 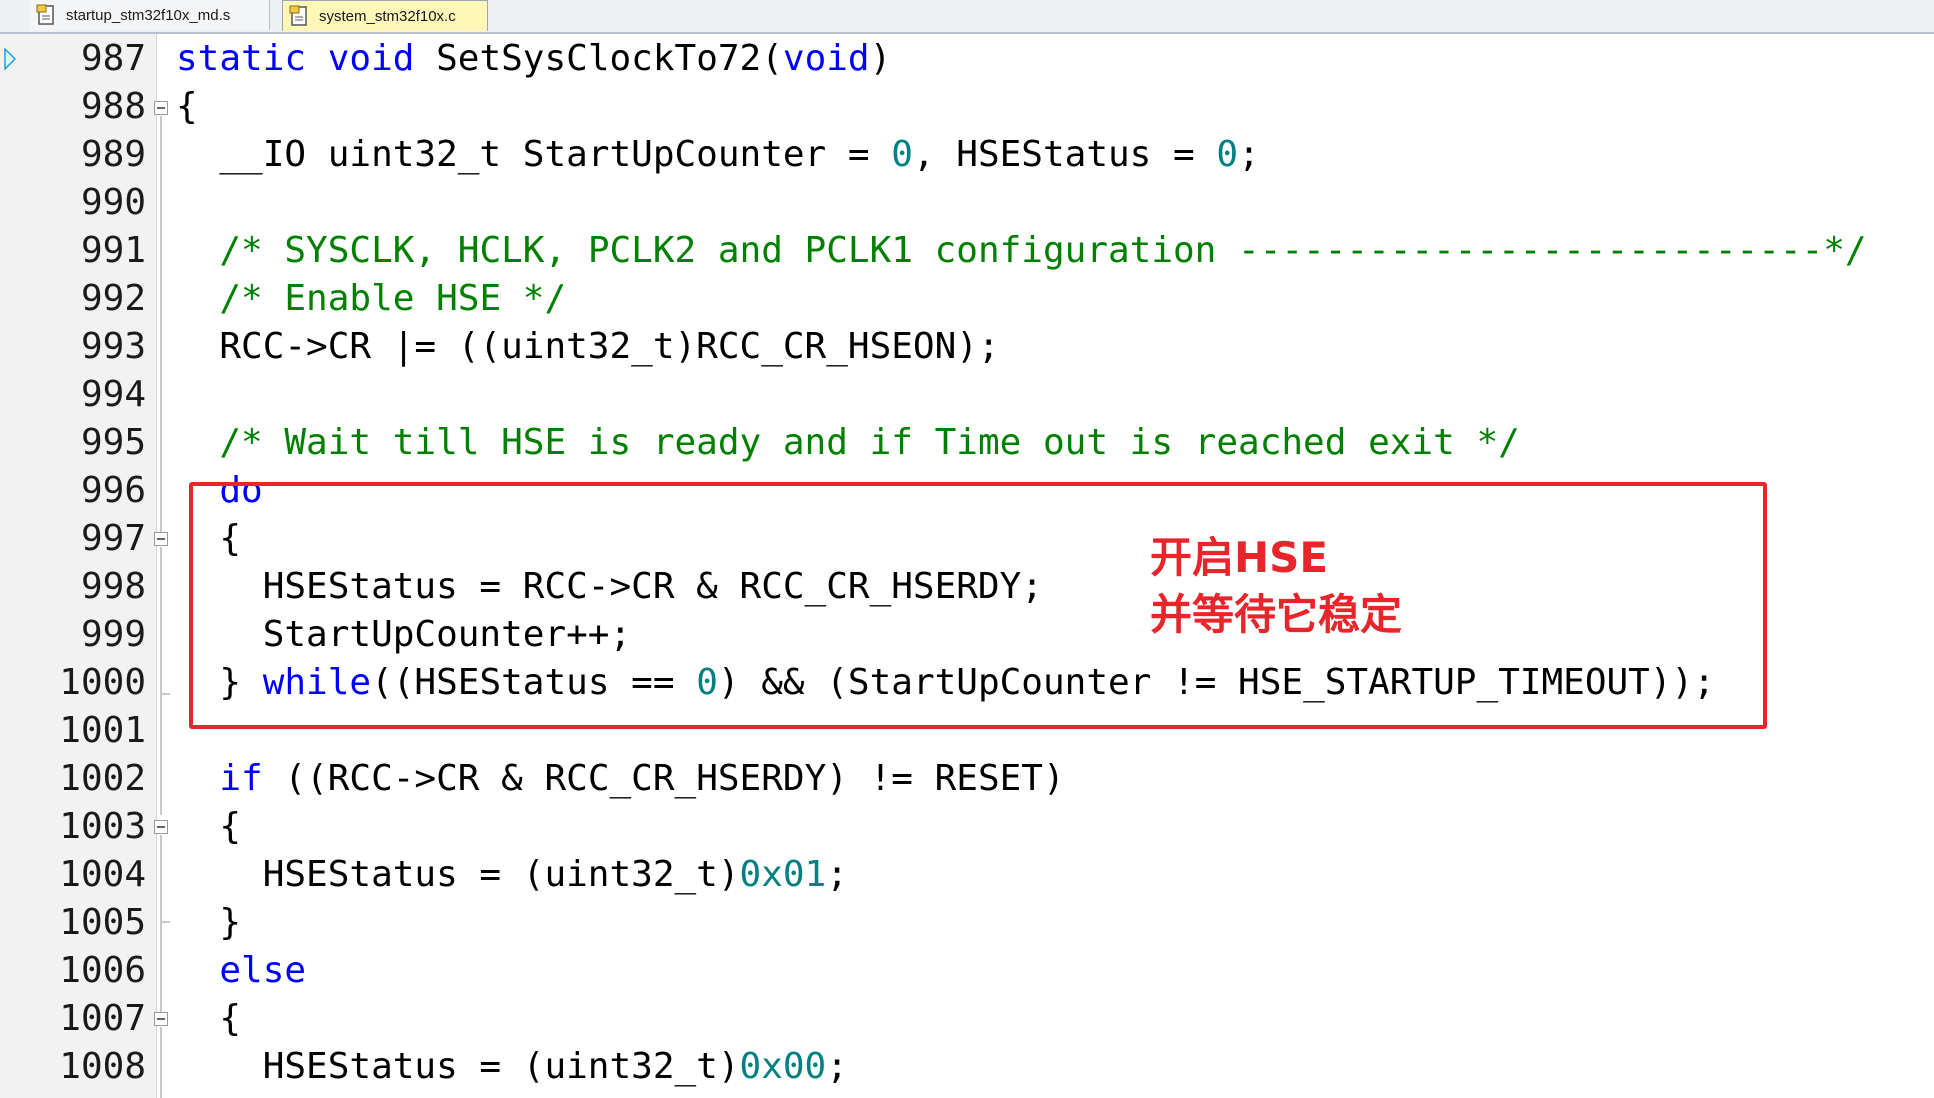 I want to click on line-number: 999, so click(x=113, y=634).